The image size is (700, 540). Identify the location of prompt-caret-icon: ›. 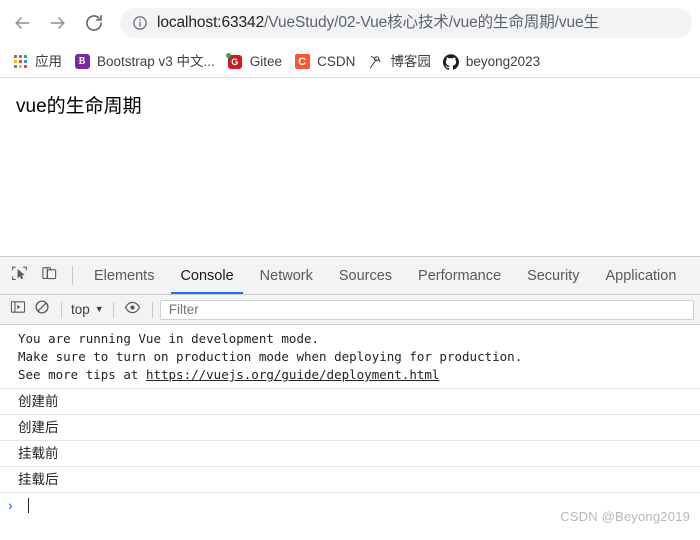
(10, 505).